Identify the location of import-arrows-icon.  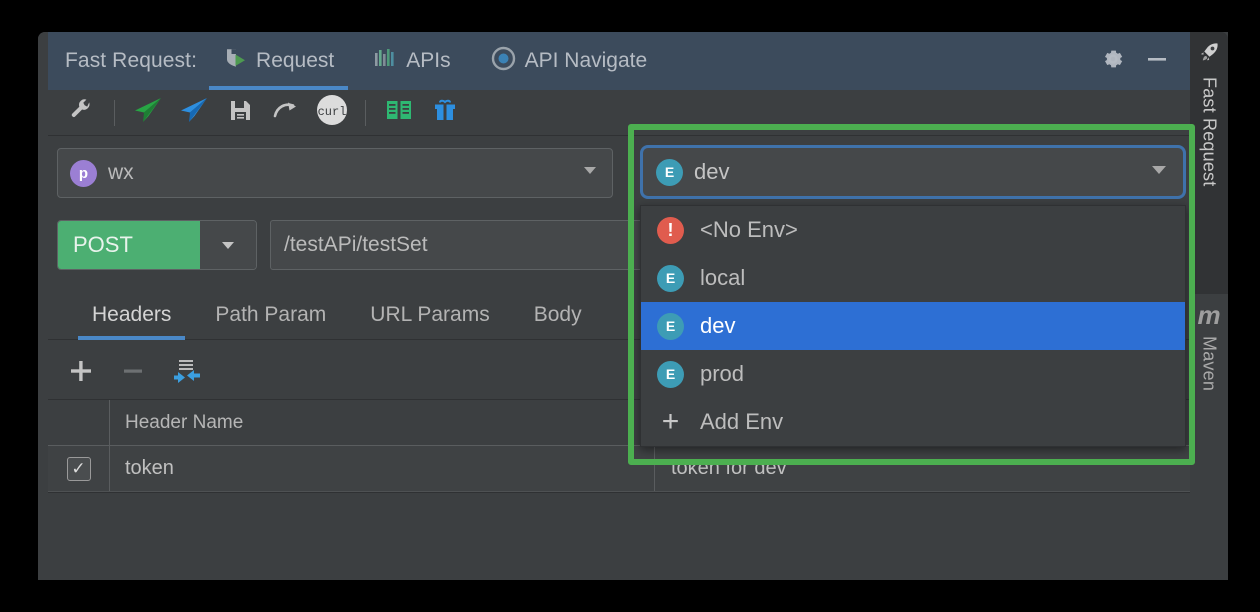
(187, 374).